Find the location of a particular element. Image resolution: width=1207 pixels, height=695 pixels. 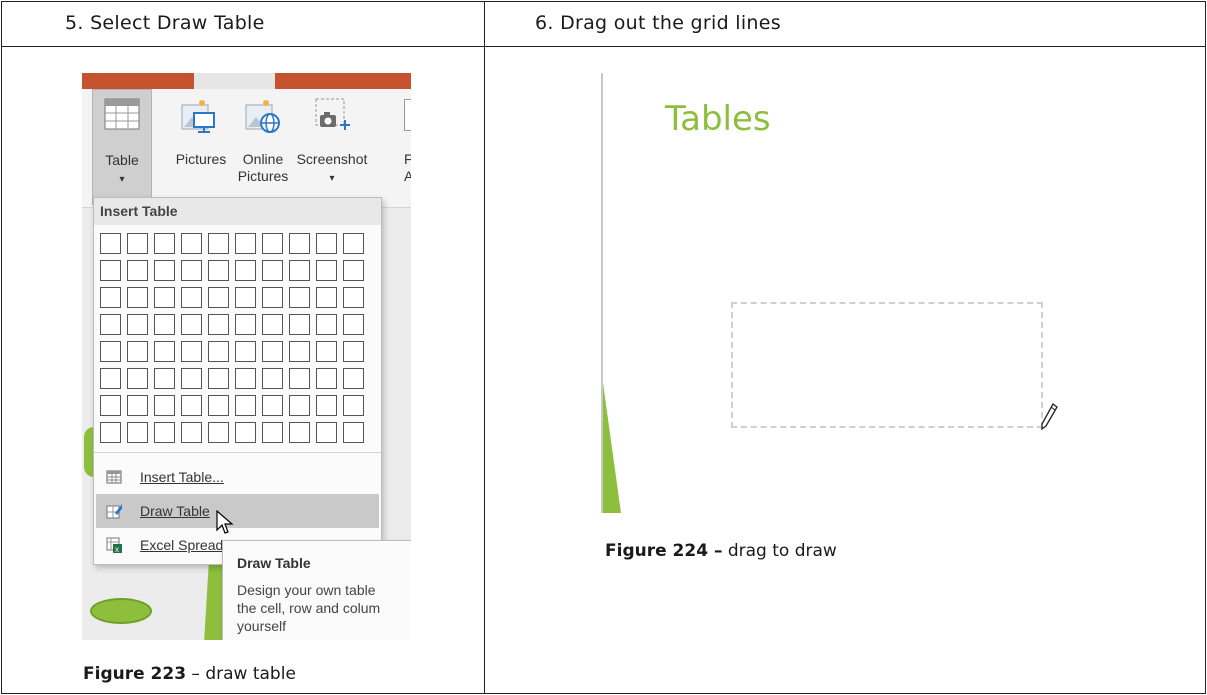

menu-title: Insert Table is located at coordinates (237, 211).